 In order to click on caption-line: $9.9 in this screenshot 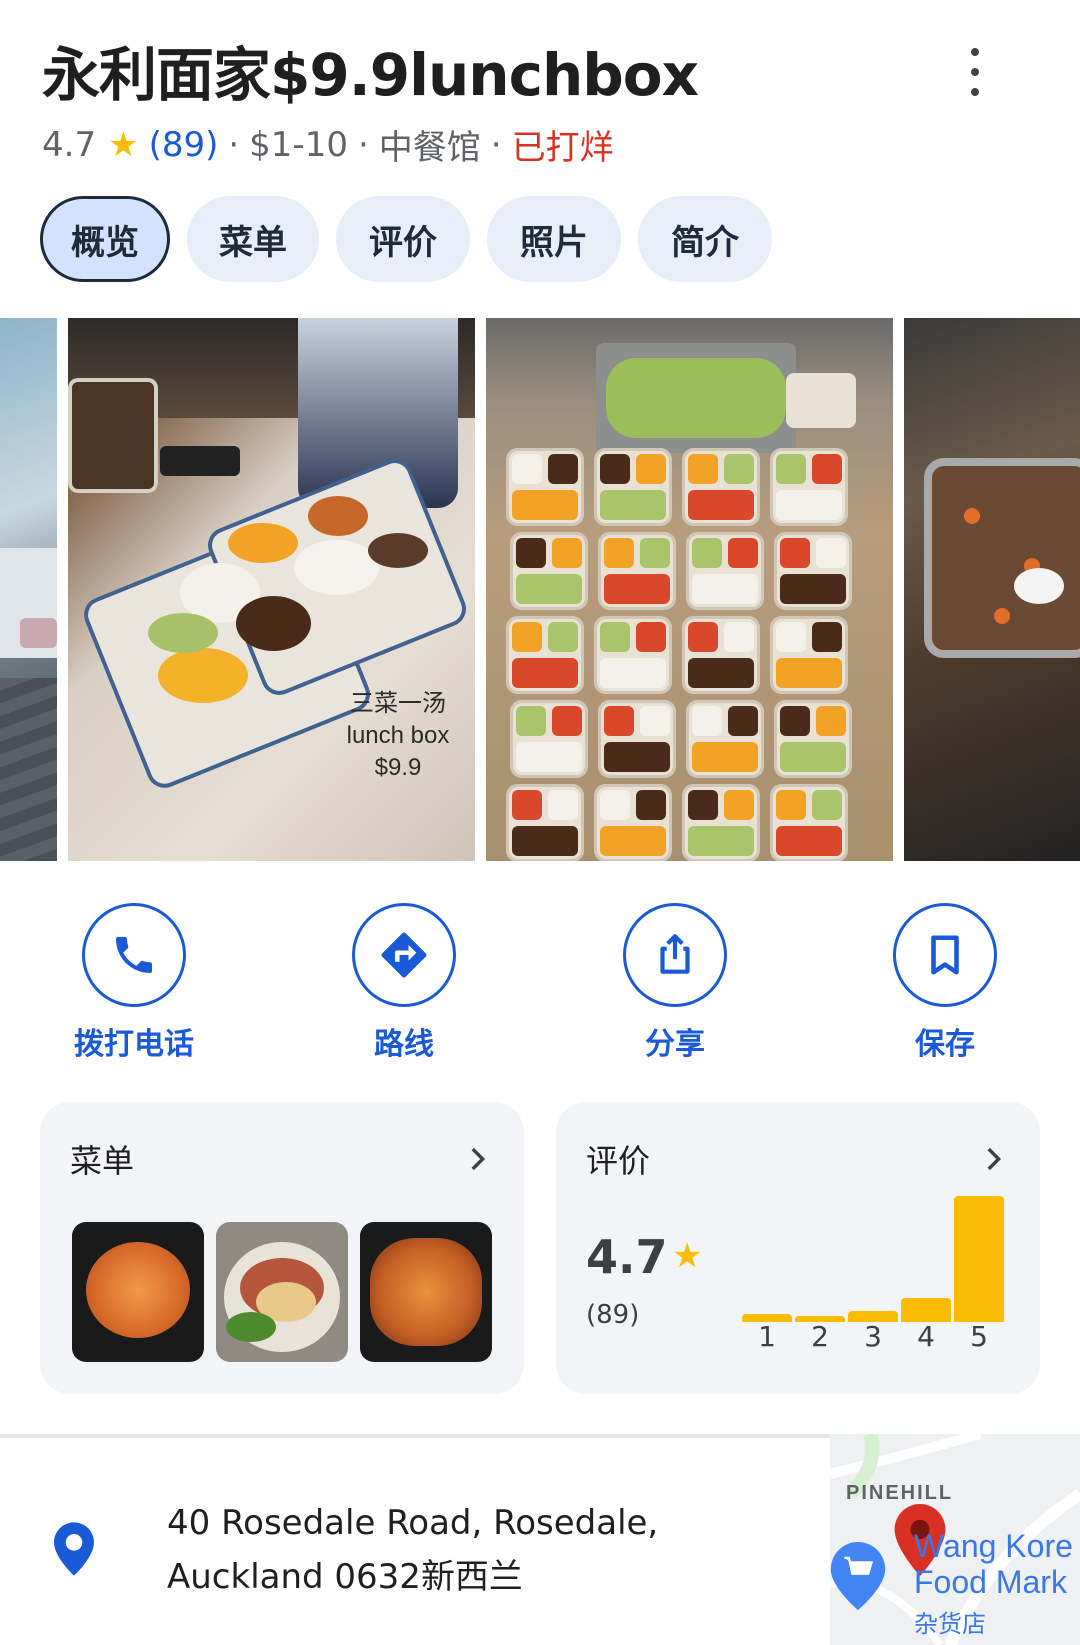, I will do `click(398, 767)`.